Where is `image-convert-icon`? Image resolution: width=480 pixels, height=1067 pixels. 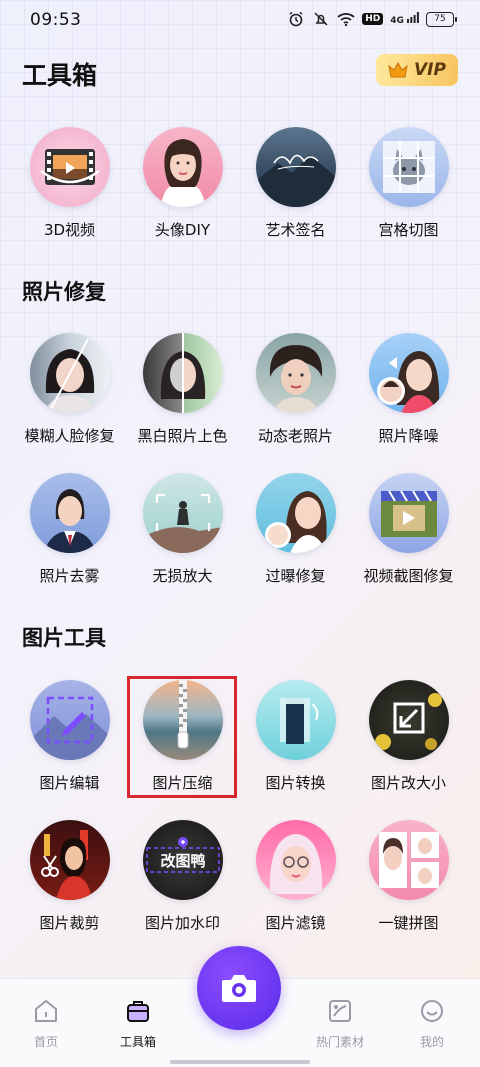
image-convert-icon is located at coordinates (295, 720).